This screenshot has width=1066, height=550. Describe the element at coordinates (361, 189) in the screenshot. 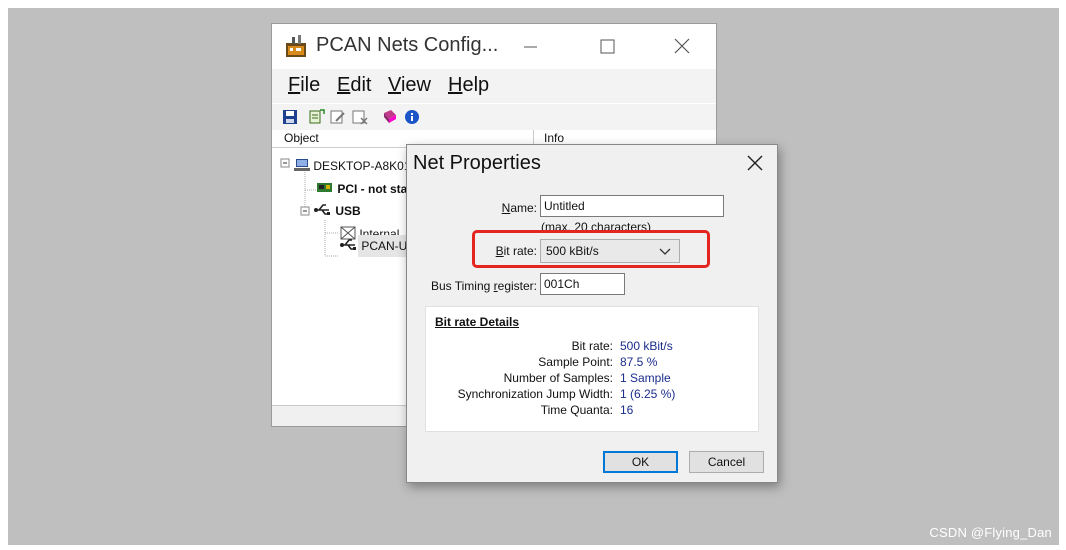

I see `tree-item-pci: PCI - not sta` at that location.